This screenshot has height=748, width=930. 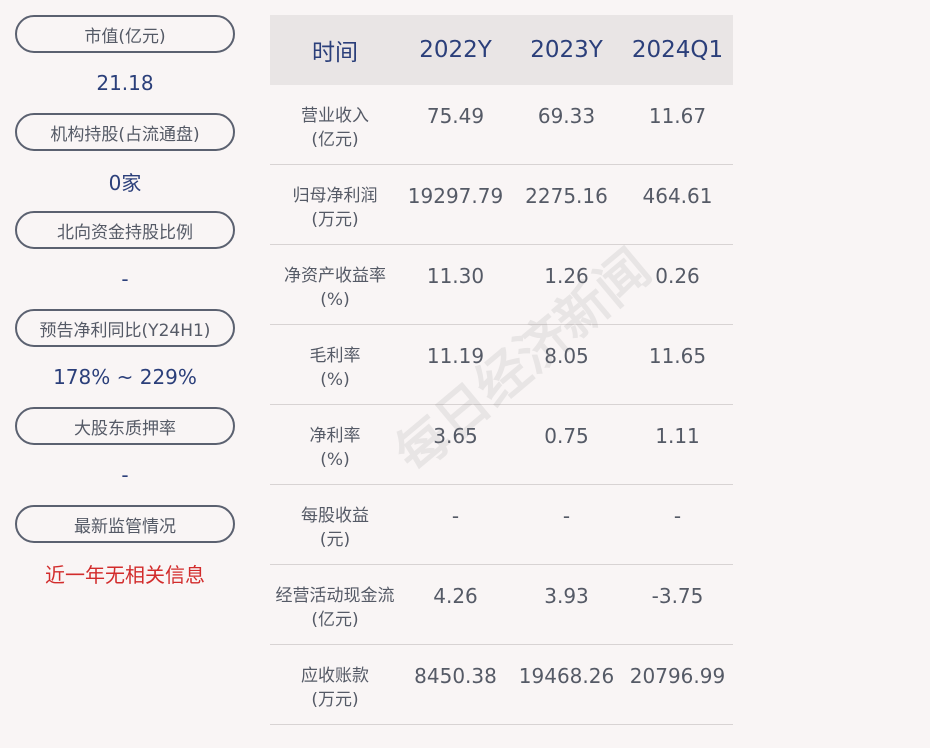 I want to click on row-label-name: 净资产收益率, so click(x=335, y=276).